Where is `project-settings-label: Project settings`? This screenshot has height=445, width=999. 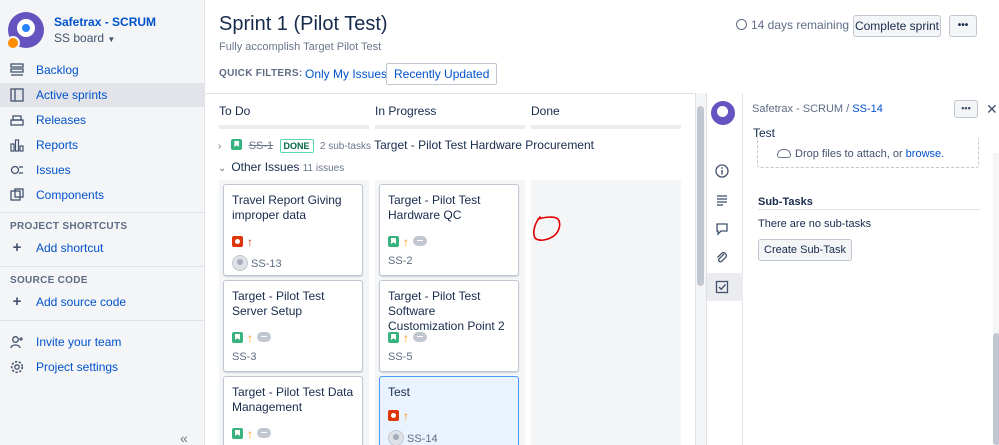 project-settings-label: Project settings is located at coordinates (77, 367).